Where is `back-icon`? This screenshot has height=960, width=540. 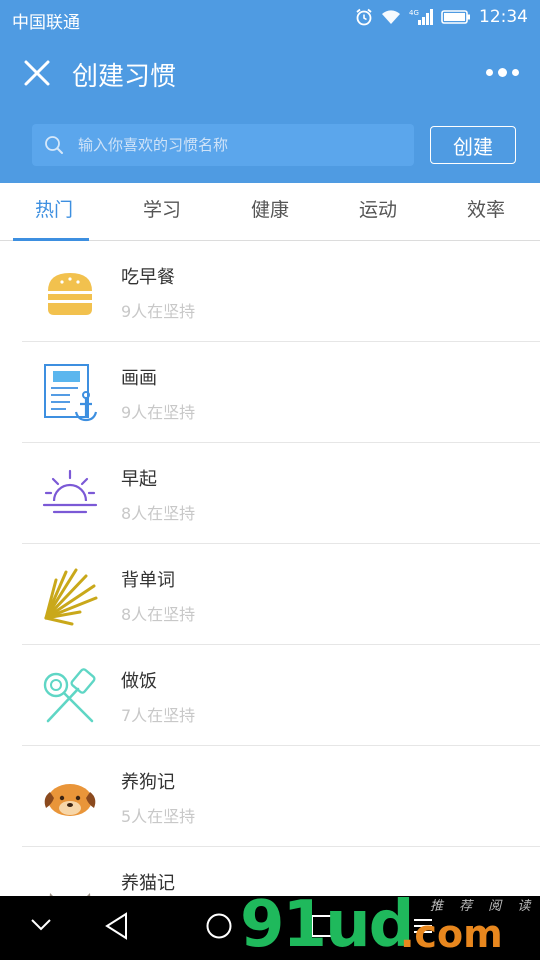
back-icon is located at coordinates (117, 926).